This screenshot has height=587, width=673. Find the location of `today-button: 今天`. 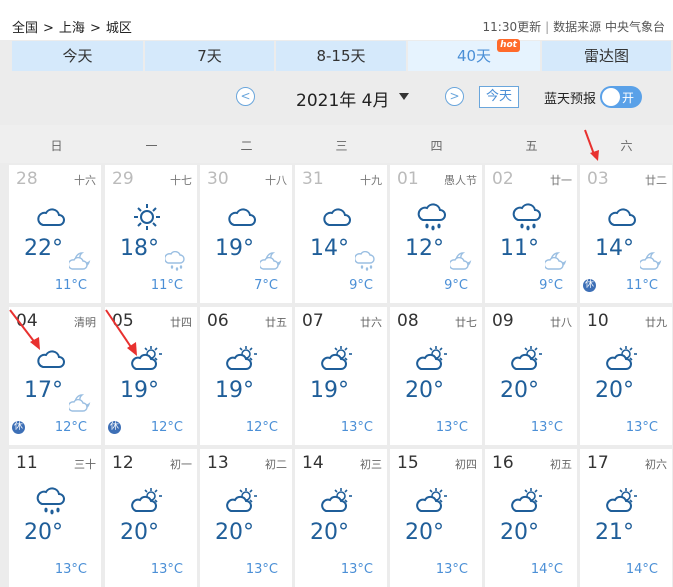

today-button: 今天 is located at coordinates (499, 97).